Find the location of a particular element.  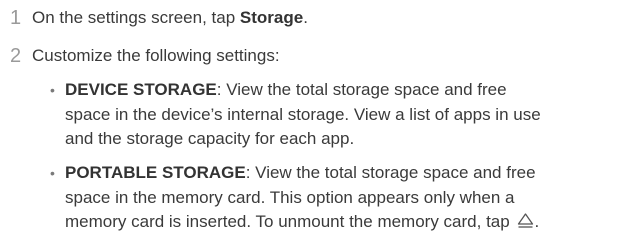

bullet-line: and the storage capacity for each app. is located at coordinates (210, 138).